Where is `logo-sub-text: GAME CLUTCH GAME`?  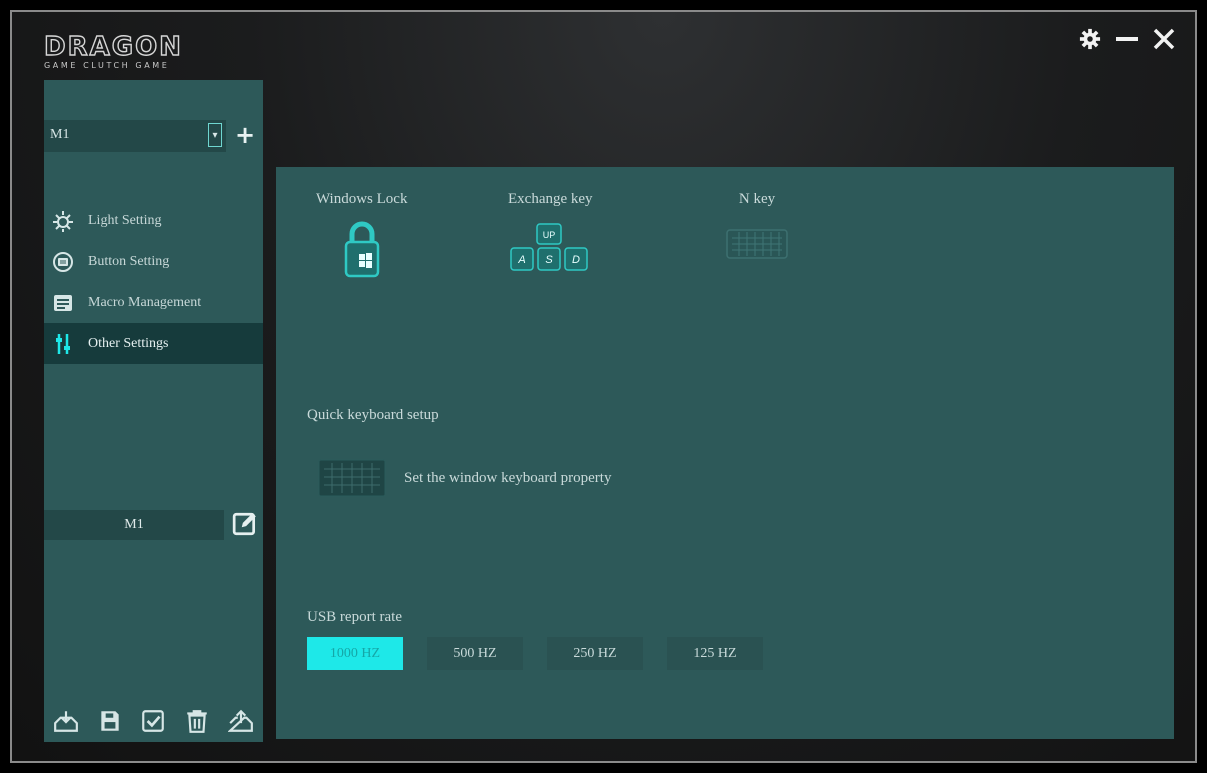 logo-sub-text: GAME CLUTCH GAME is located at coordinates (107, 65).